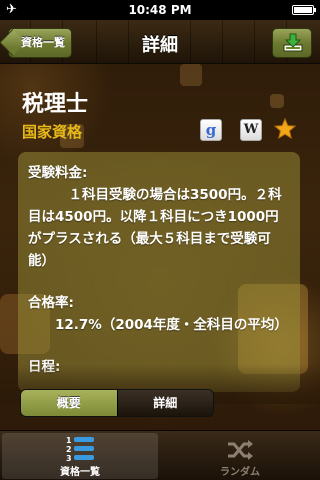  What do you see at coordinates (240, 450) in the screenshot?
I see `shuffle-icon` at bounding box center [240, 450].